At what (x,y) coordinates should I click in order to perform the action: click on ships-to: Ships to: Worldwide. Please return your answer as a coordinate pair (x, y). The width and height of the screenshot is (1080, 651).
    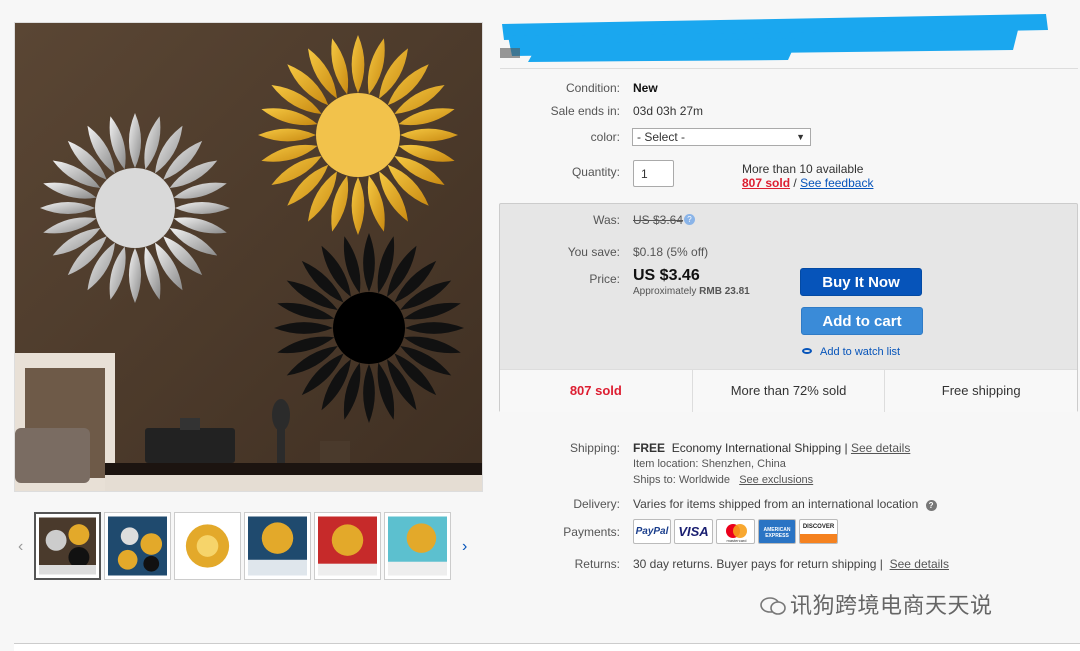
    Looking at the image, I should click on (682, 480).